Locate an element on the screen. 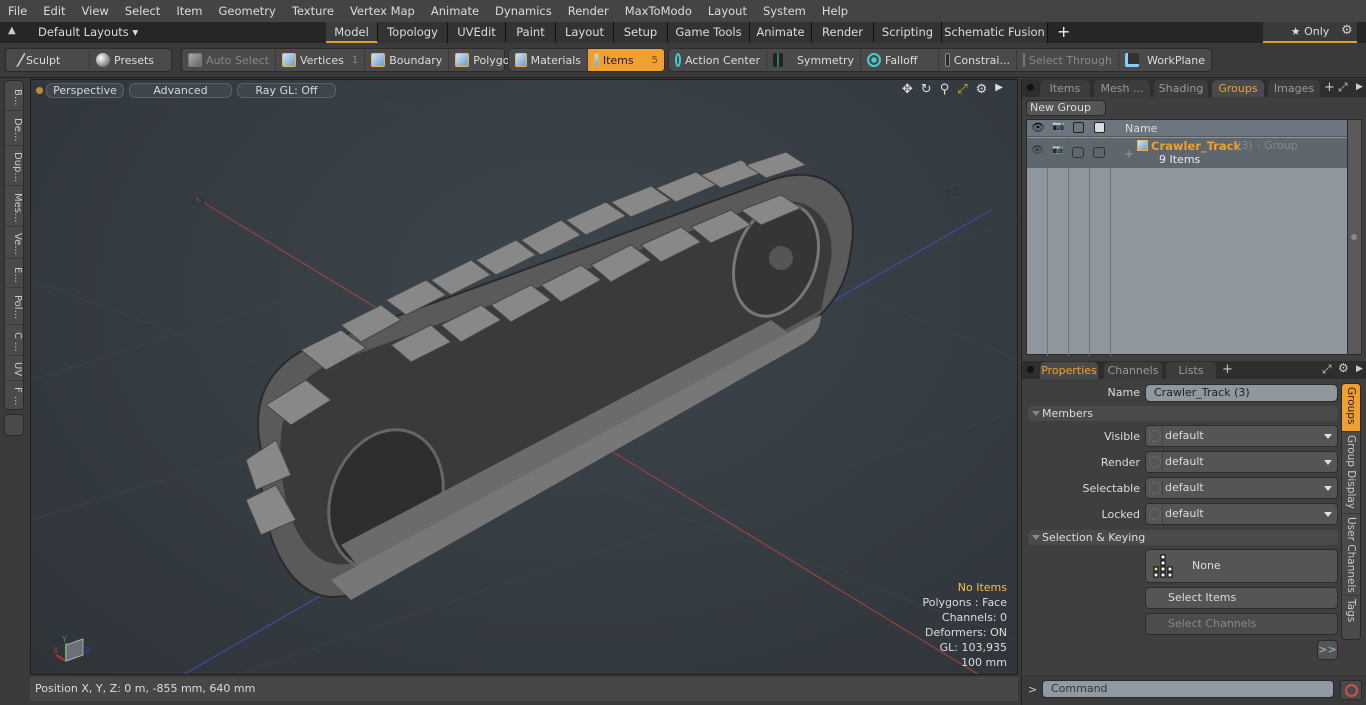 The height and width of the screenshot is (705, 1366). select-column-icon is located at coordinates (1078, 127).